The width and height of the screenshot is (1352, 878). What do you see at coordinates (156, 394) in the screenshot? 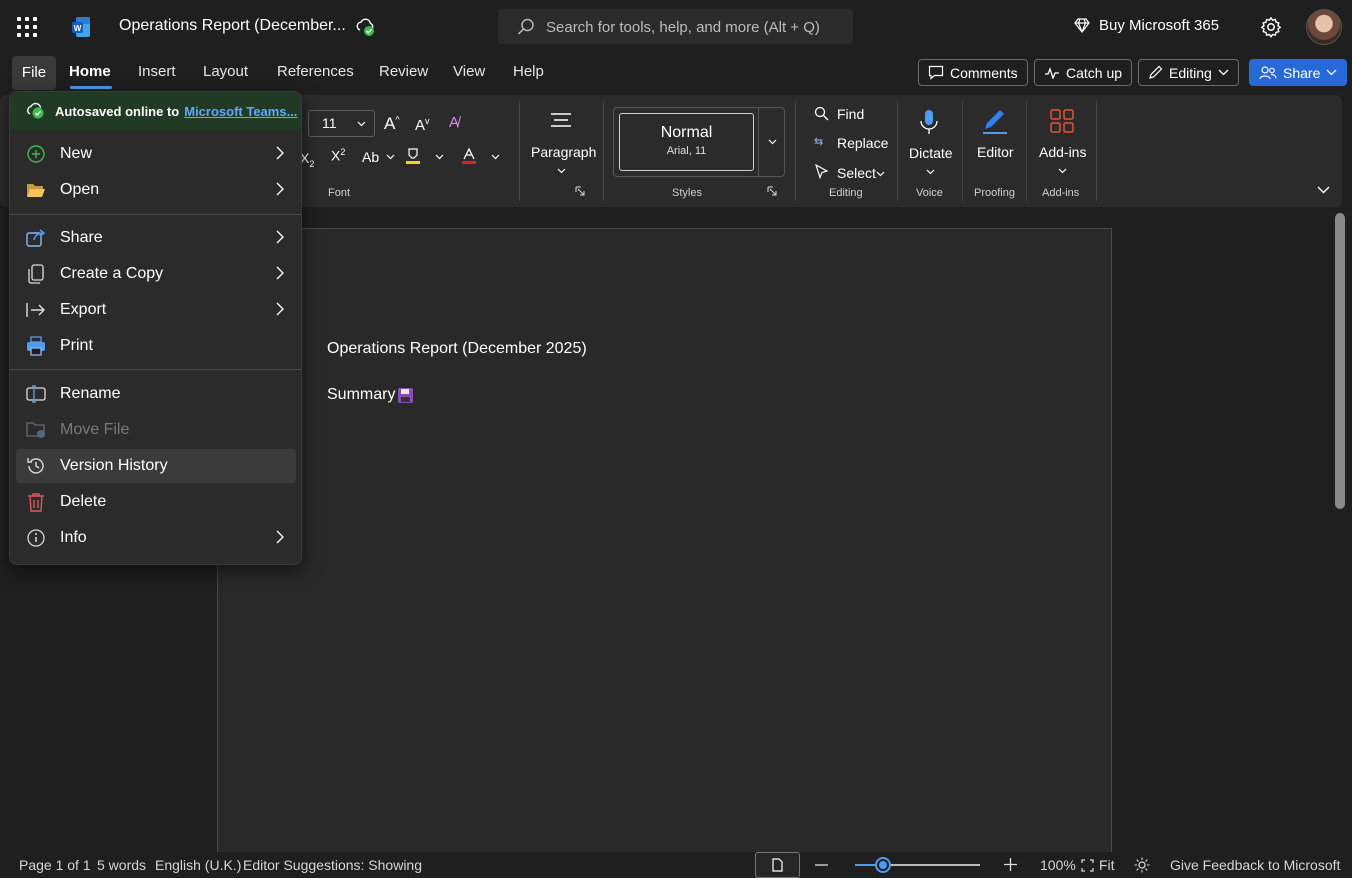
I see `file-menu-rename: Rename` at bounding box center [156, 394].